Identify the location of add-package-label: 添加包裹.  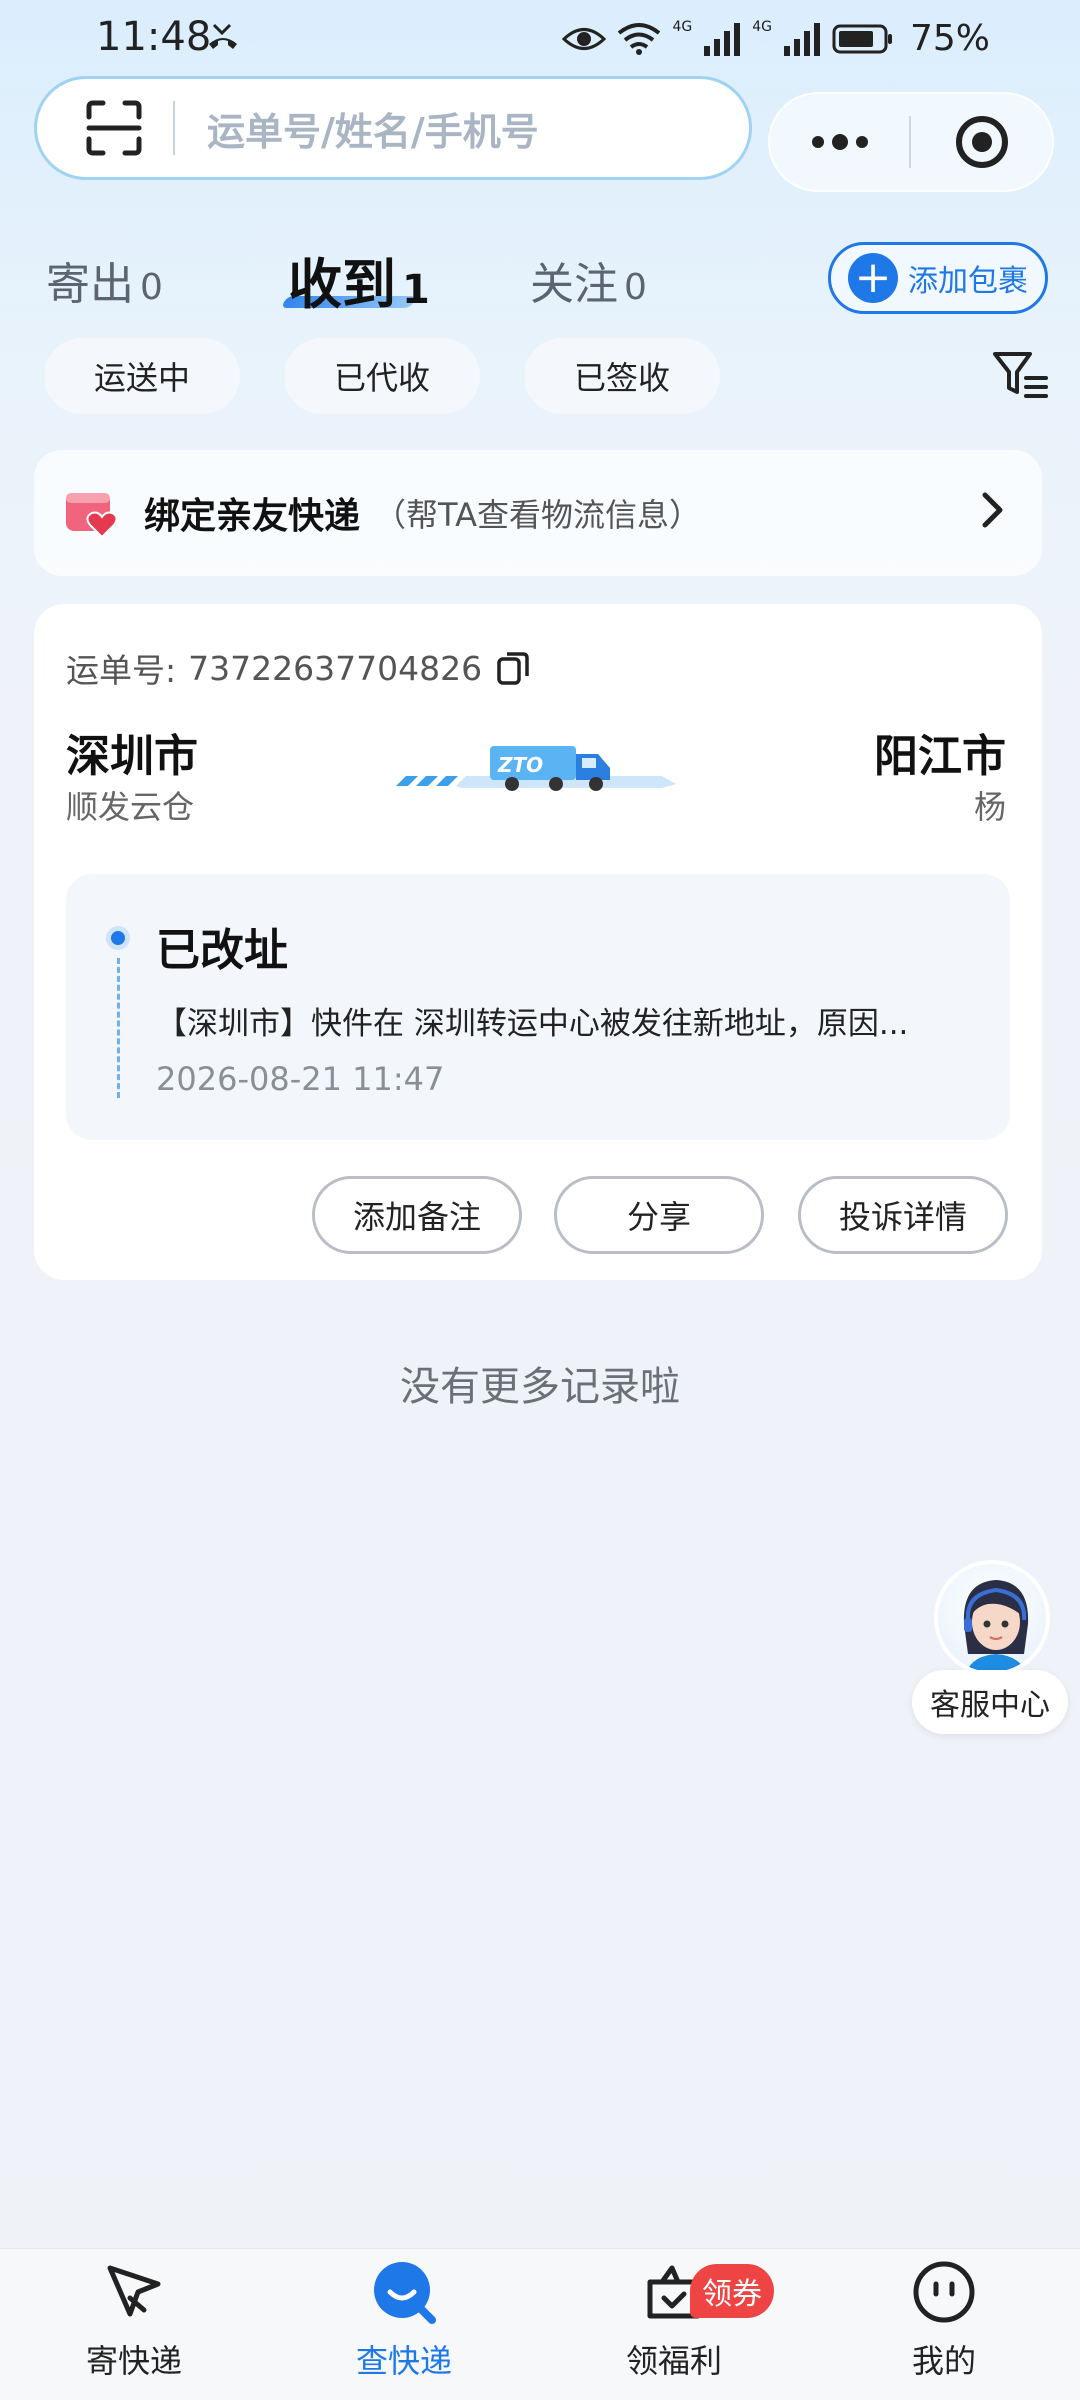
(968, 281).